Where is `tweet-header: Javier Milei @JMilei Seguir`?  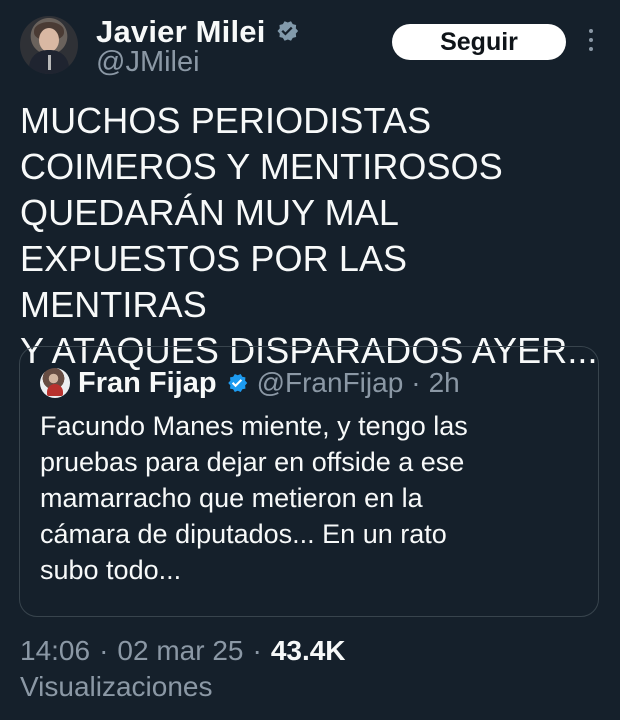 tweet-header: Javier Milei @JMilei Seguir is located at coordinates (310, 48).